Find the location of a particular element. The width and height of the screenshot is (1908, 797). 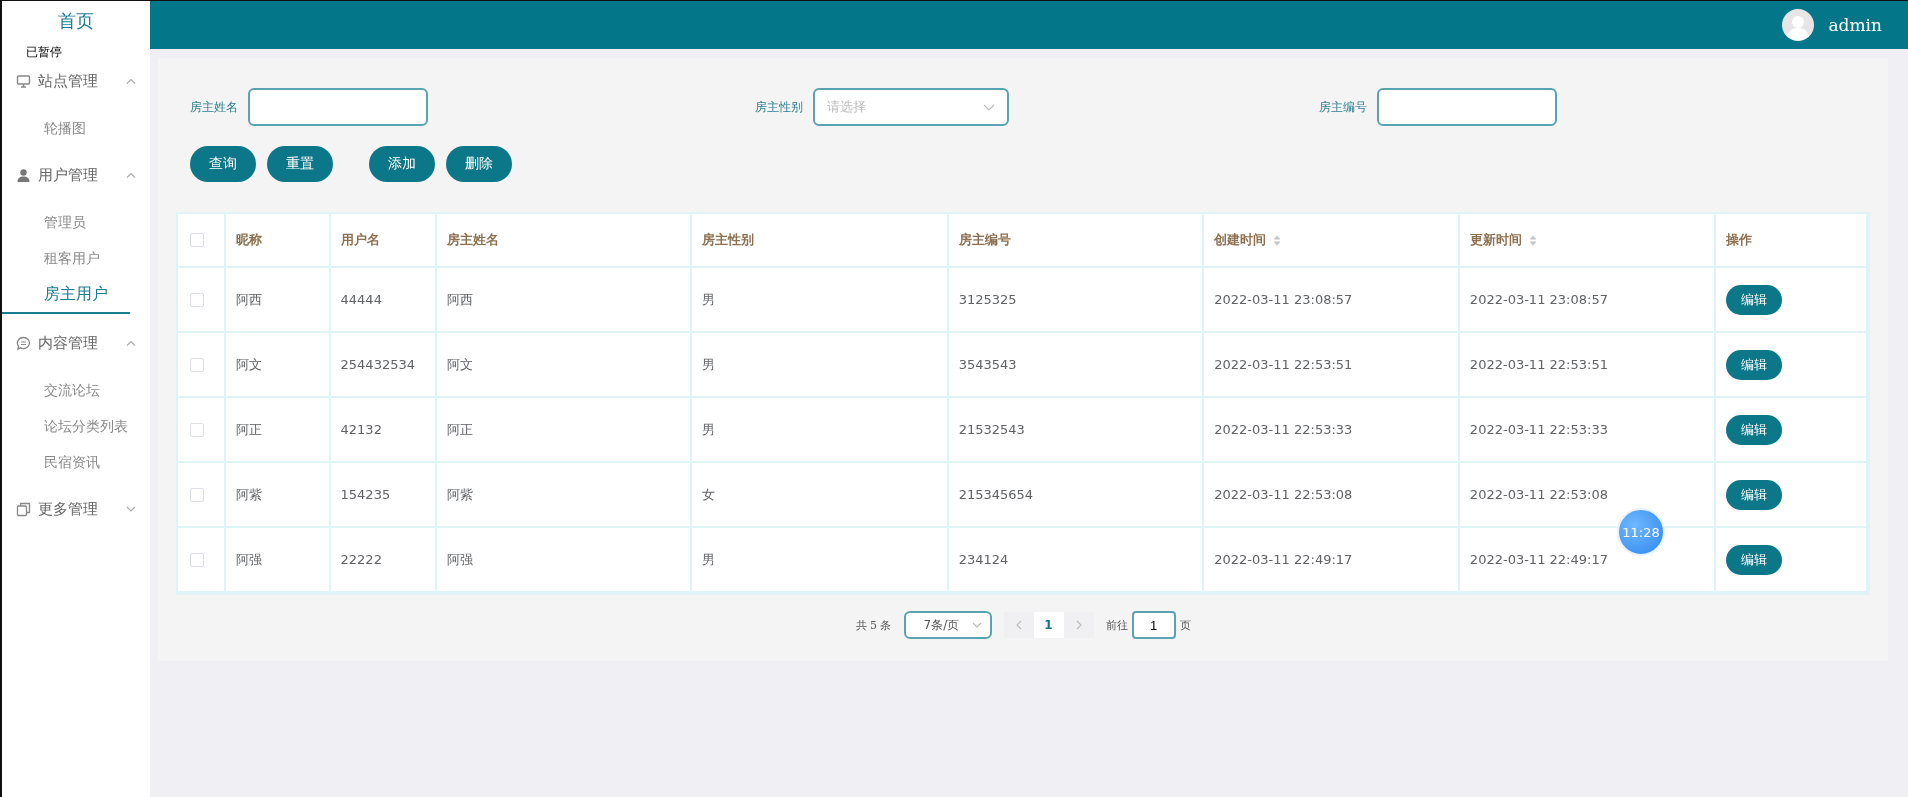

menu-group: 更多管理 is located at coordinates (76, 509).